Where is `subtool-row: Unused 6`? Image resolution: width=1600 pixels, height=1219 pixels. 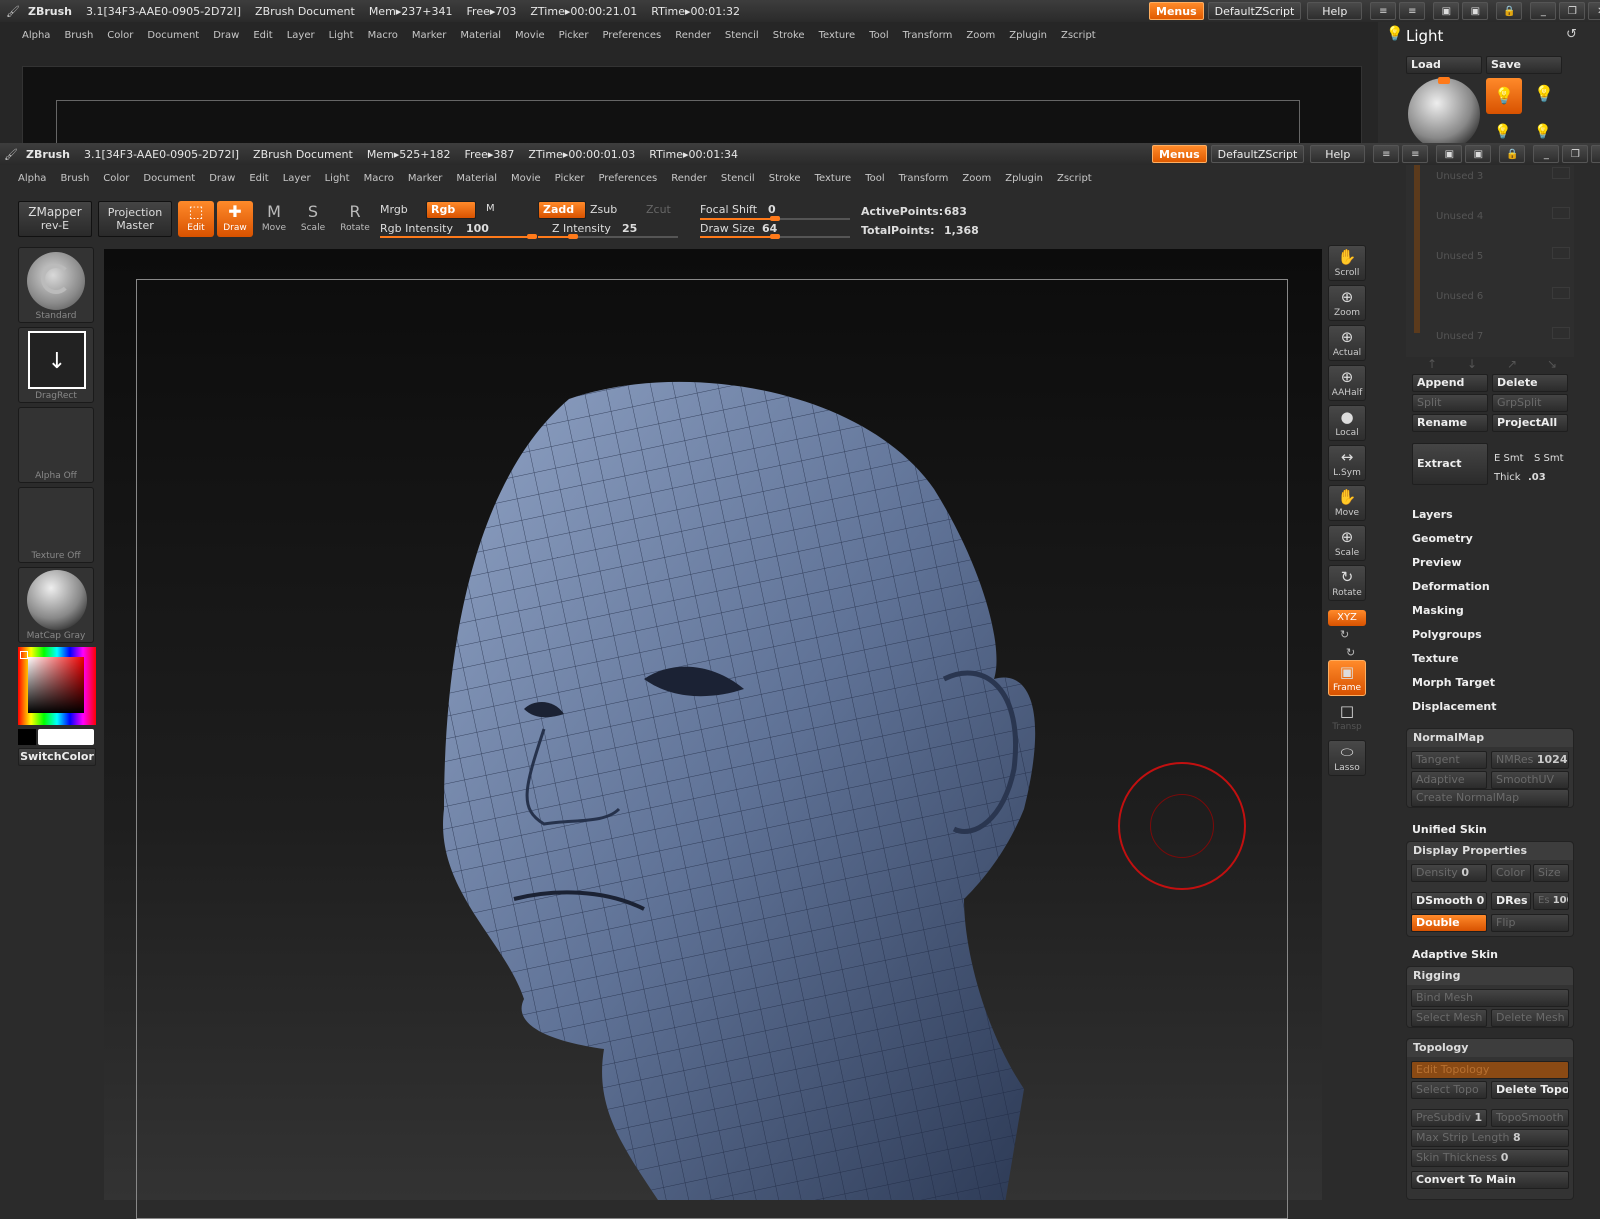 subtool-row: Unused 6 is located at coordinates (1459, 296).